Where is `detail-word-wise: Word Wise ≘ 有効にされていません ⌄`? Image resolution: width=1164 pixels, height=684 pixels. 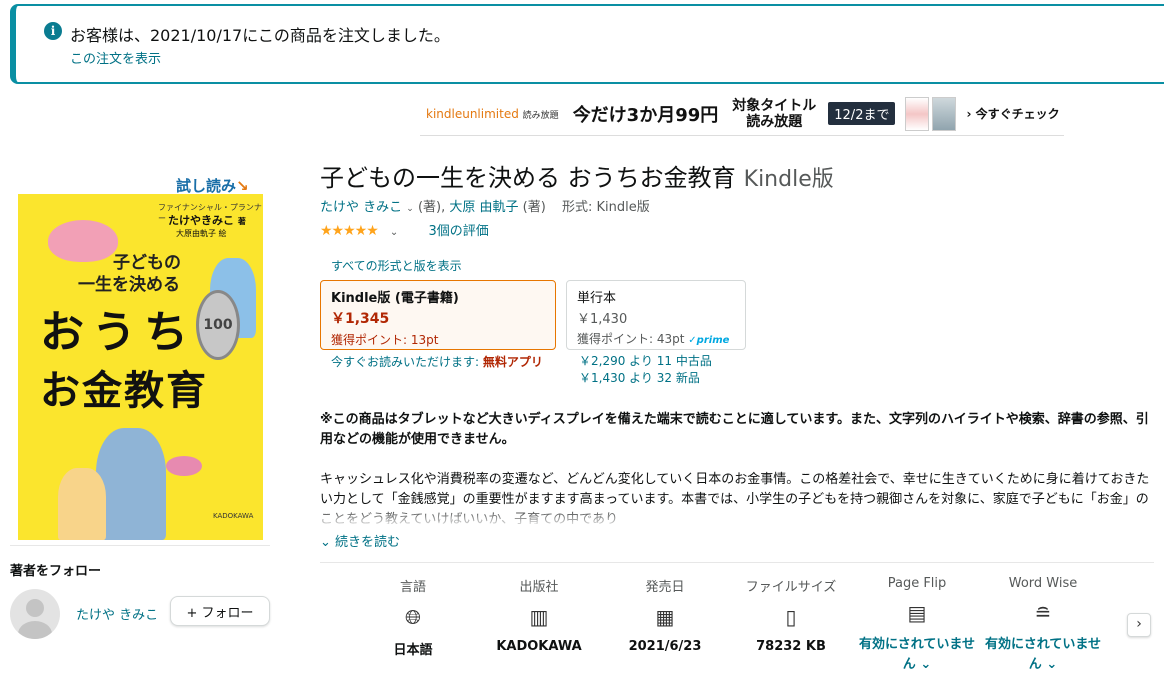 detail-word-wise: Word Wise ≘ 有効にされていません ⌄ is located at coordinates (1043, 625).